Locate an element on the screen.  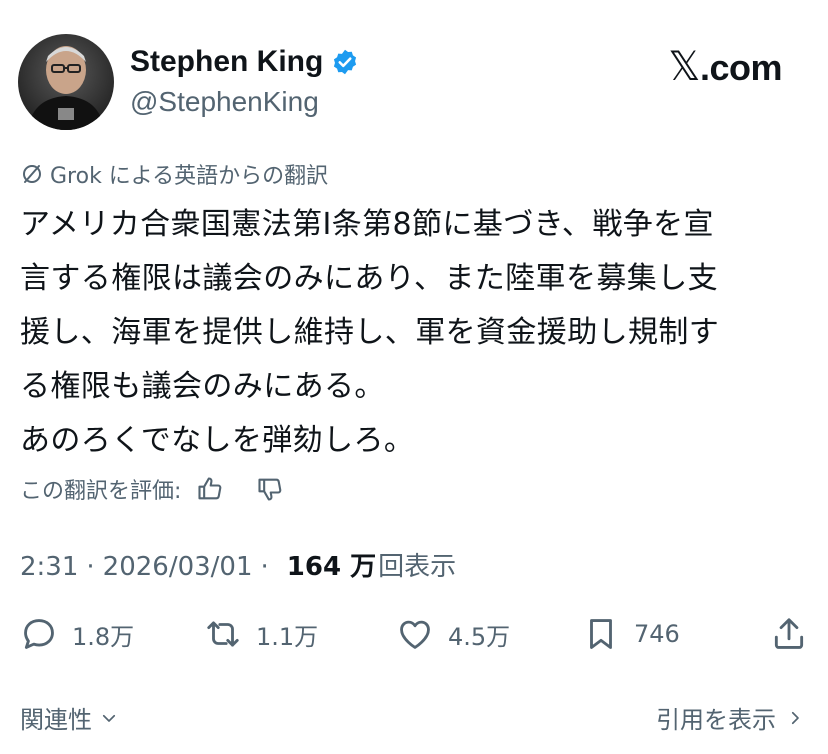
reply-button: 1.8万 is located at coordinates (77, 634).